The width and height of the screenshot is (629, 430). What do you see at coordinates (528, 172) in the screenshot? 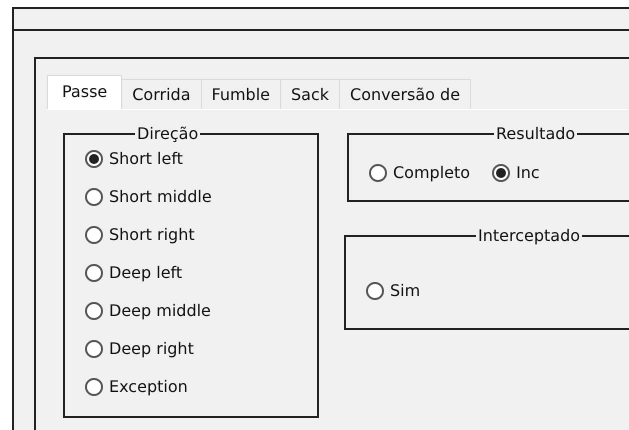
I see `radio-label: Inc` at bounding box center [528, 172].